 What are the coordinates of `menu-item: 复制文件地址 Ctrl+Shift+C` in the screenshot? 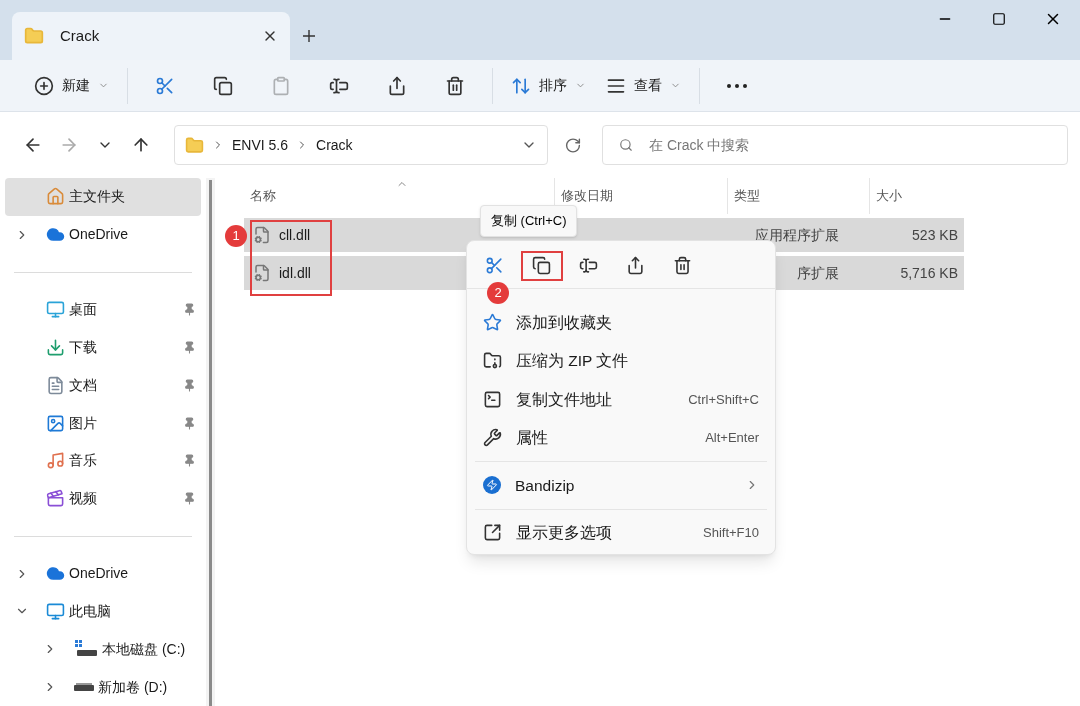 It's located at (621, 399).